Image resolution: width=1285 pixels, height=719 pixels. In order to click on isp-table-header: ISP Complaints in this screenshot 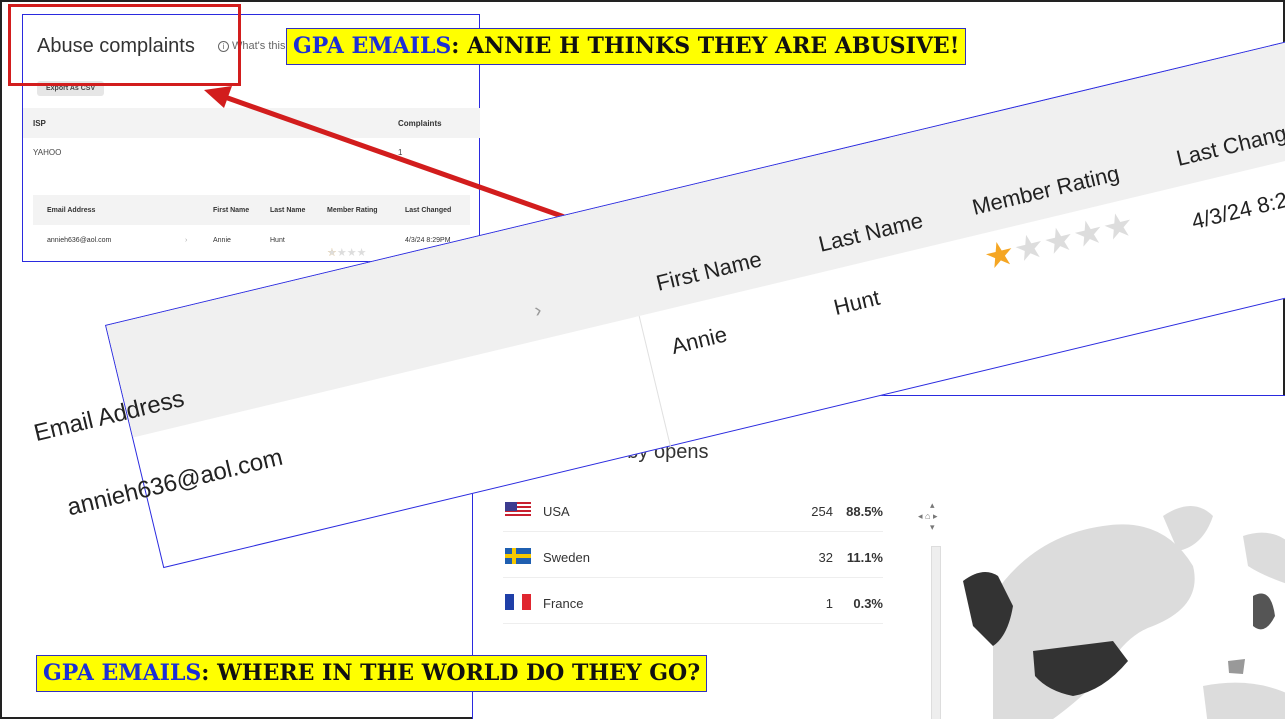, I will do `click(251, 123)`.